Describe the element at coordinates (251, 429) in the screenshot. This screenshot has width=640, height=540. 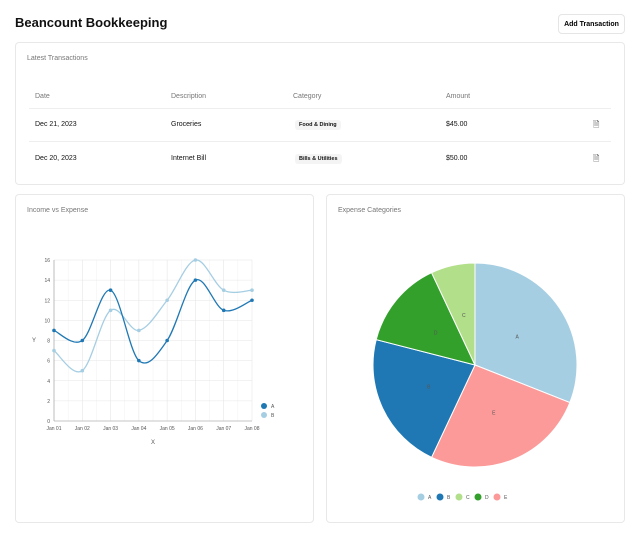
I see `x-tick-label: Jan 08` at that location.